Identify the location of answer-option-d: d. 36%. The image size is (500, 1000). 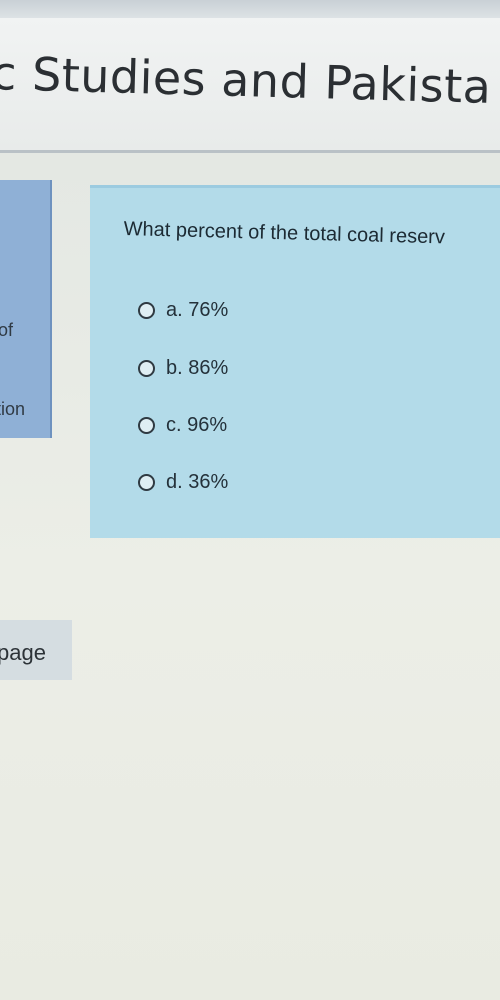
(183, 482).